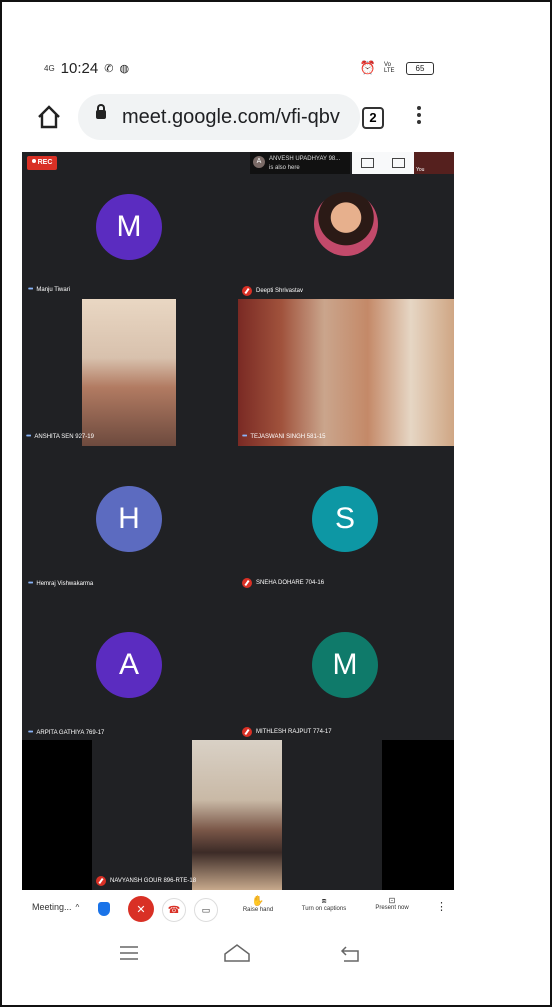 The width and height of the screenshot is (552, 1007). What do you see at coordinates (420, 68) in the screenshot?
I see `battery-icon: 65` at bounding box center [420, 68].